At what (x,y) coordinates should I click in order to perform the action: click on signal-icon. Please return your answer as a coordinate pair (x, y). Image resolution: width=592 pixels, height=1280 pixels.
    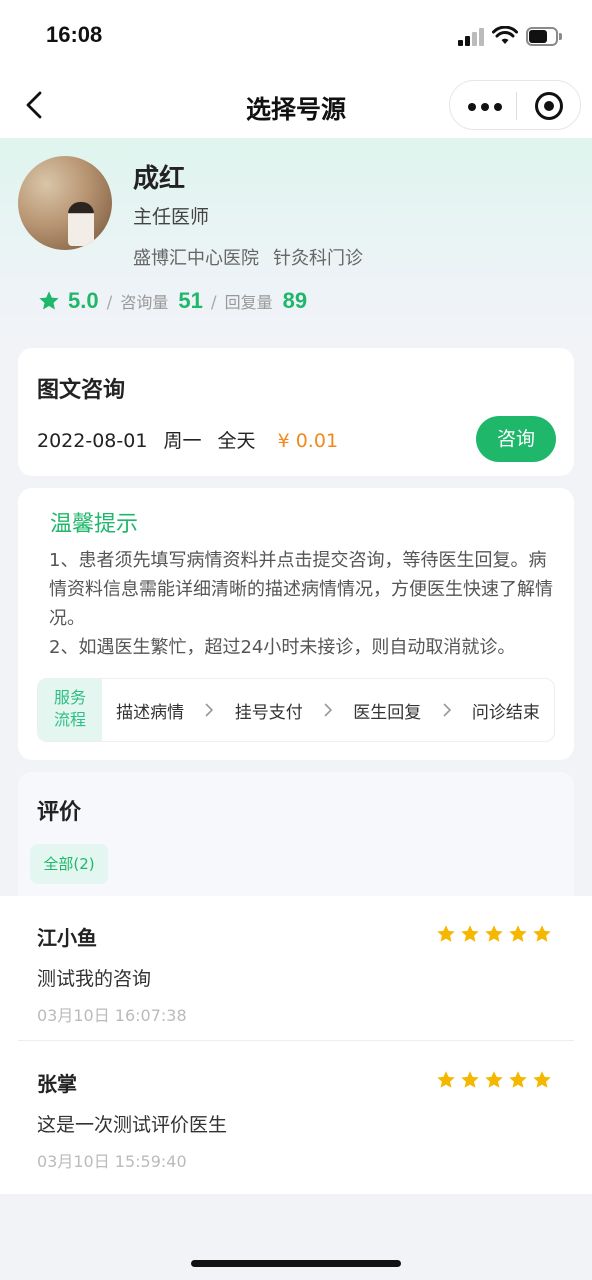
    Looking at the image, I should click on (472, 37).